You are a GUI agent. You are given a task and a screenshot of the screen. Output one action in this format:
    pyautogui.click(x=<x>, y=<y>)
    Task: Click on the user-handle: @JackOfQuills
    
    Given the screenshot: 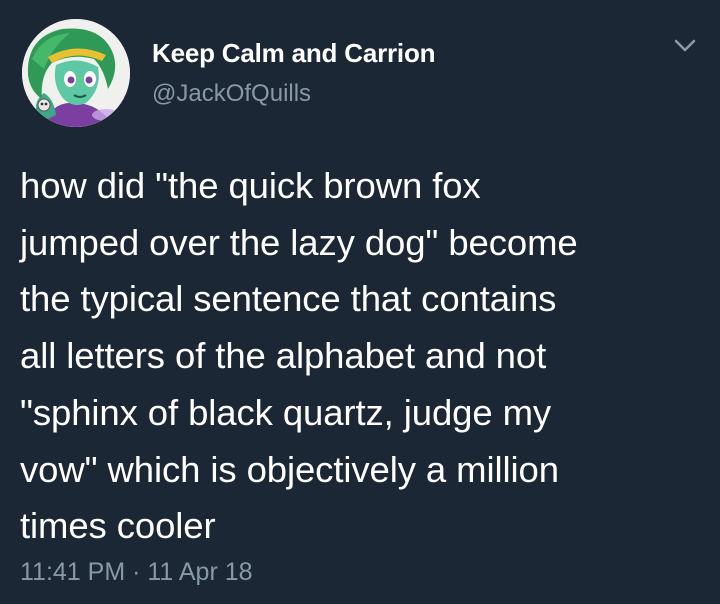 What is the action you would take?
    pyautogui.click(x=231, y=94)
    